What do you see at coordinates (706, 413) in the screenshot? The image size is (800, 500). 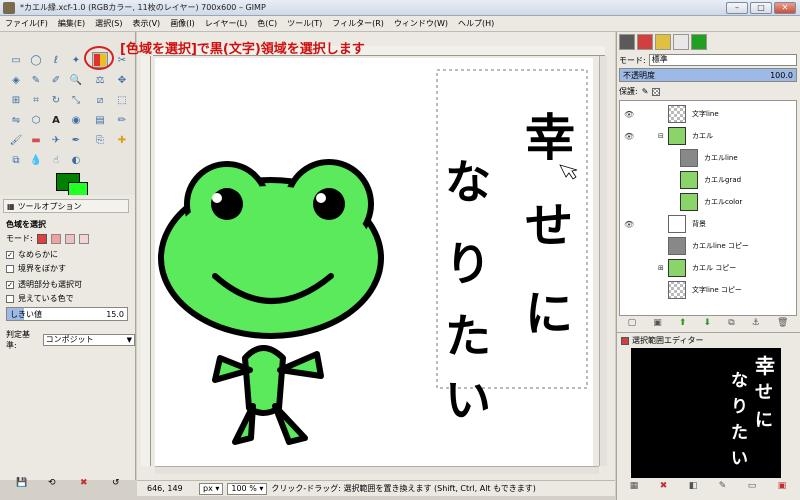 I see `selection-preview: 幸 せ に な り た い` at bounding box center [706, 413].